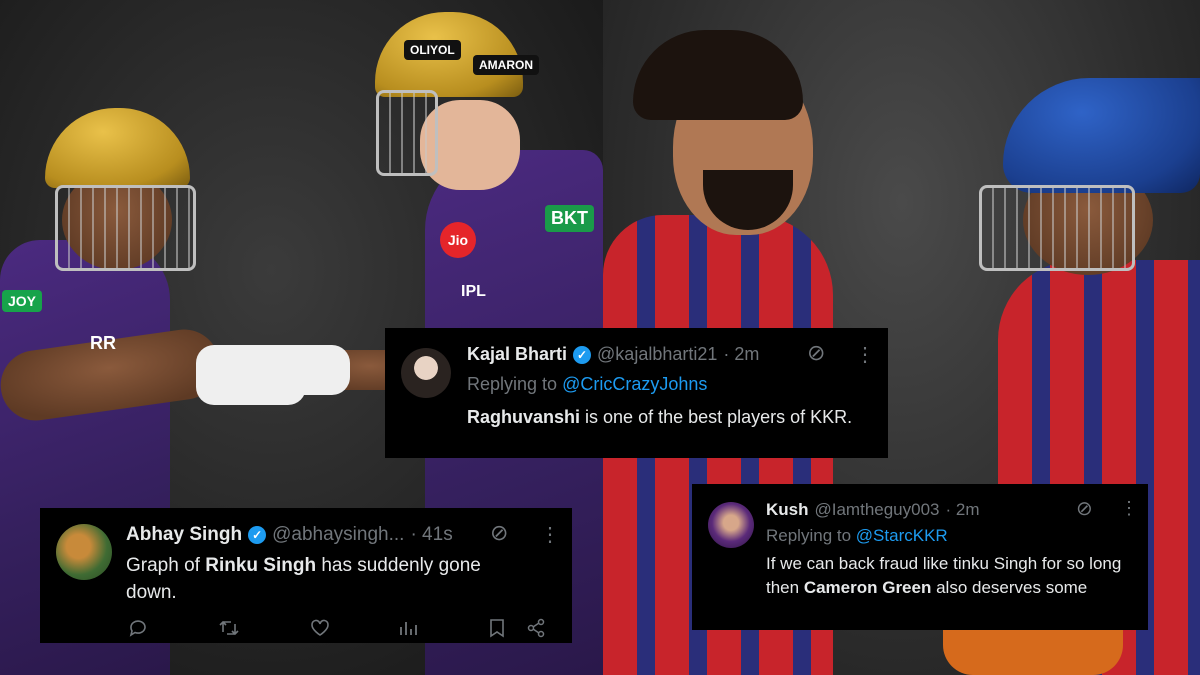 The image size is (1200, 675). I want to click on tweet-header: Abhay Singh ✓ @abhaysingh... · 41s, so click(289, 535).